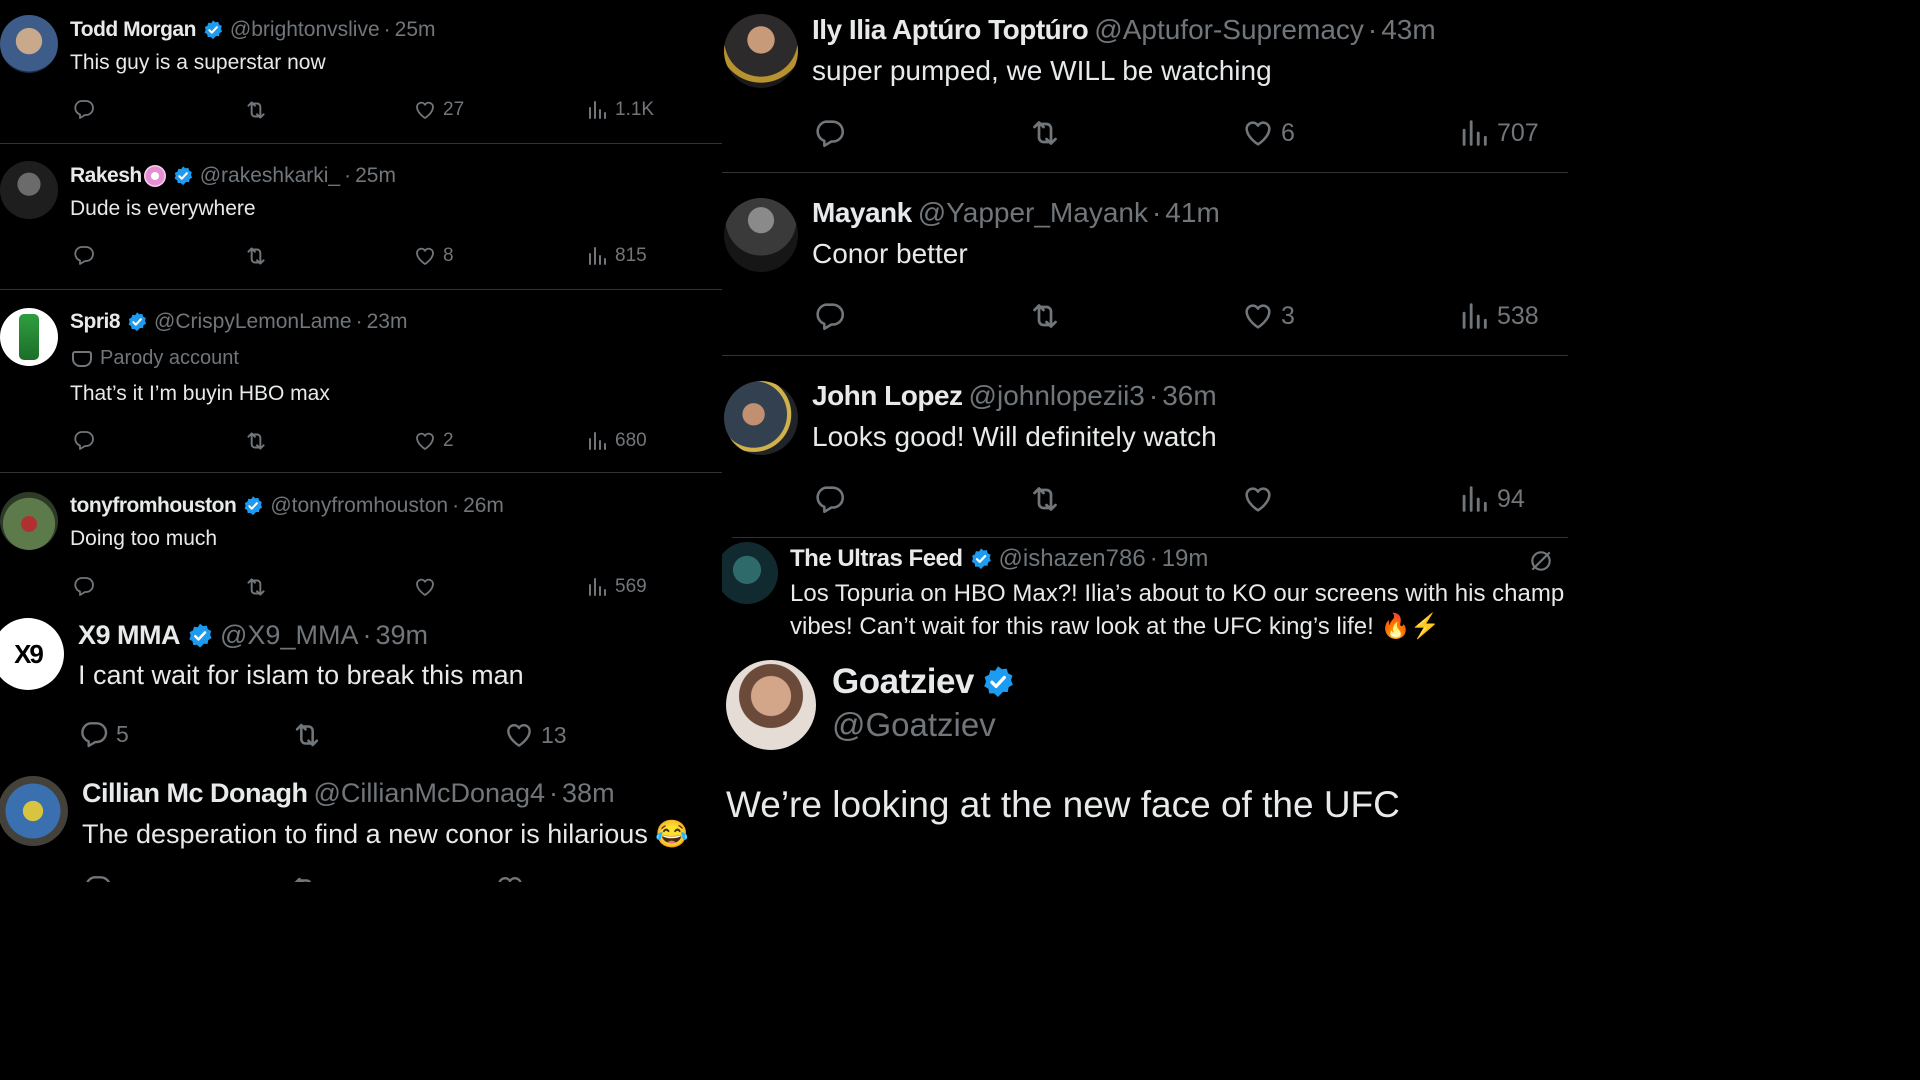 This screenshot has height=1080, width=1920. Describe the element at coordinates (1498, 133) in the screenshot. I see `views-button: 707` at that location.